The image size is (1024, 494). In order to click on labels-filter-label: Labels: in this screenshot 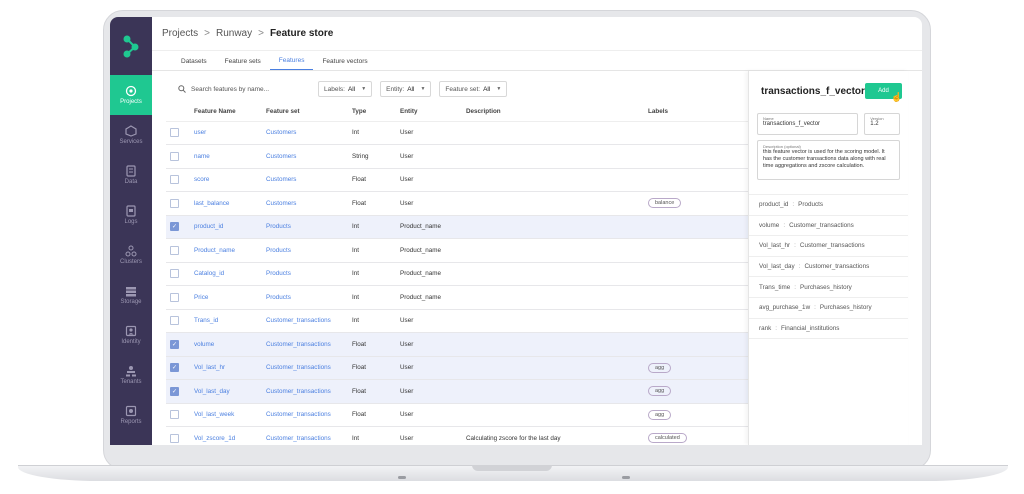, I will do `click(334, 89)`.